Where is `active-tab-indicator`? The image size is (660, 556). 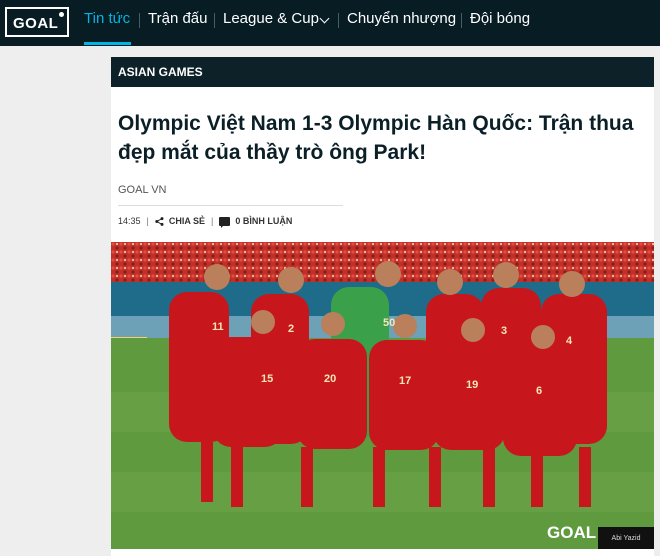
active-tab-indicator is located at coordinates (107, 43).